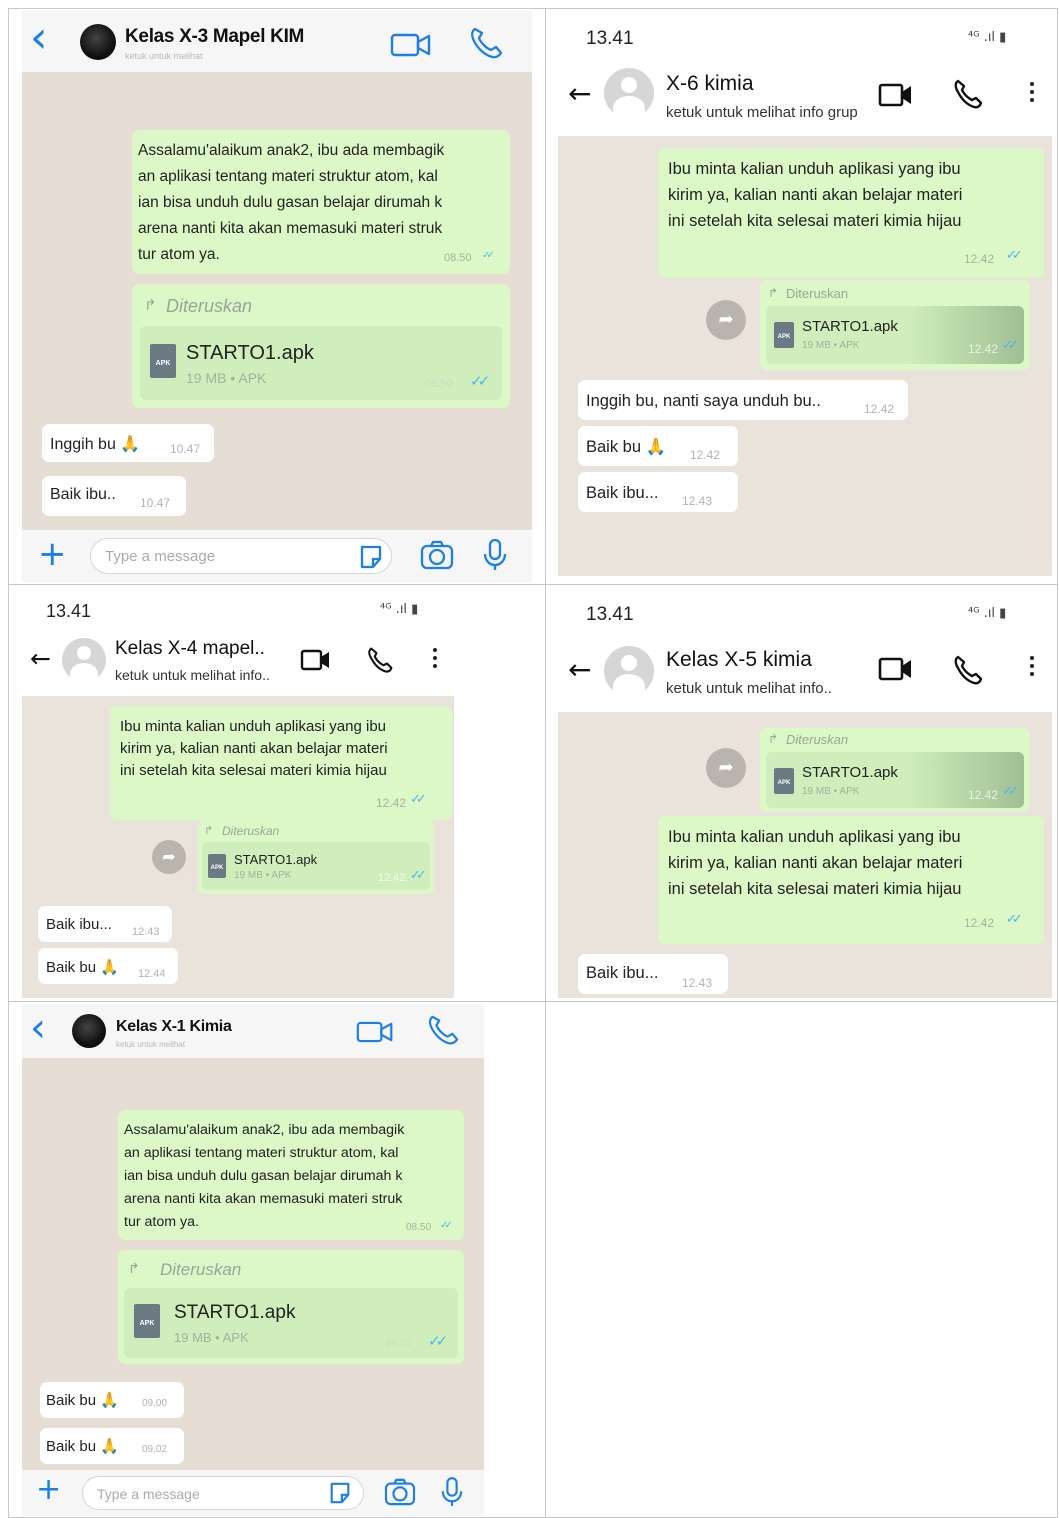  Describe the element at coordinates (987, 613) in the screenshot. I see `signal-battery-icon: ⁴ᴳ .ıl ▮` at that location.